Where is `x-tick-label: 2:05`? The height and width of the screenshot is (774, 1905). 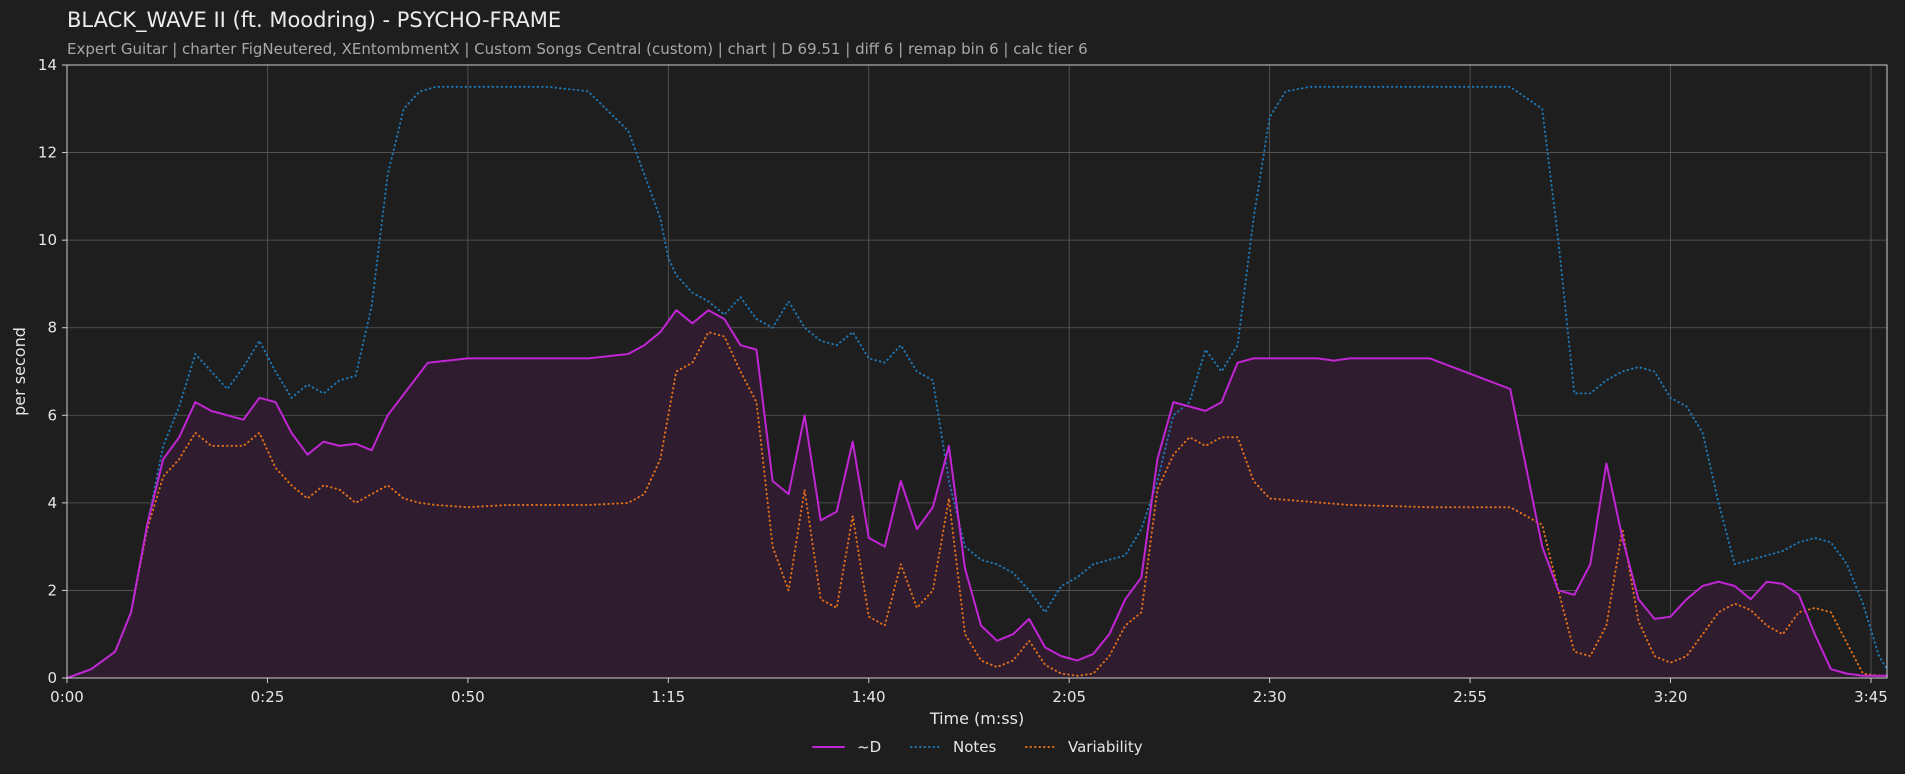 x-tick-label: 2:05 is located at coordinates (1069, 697).